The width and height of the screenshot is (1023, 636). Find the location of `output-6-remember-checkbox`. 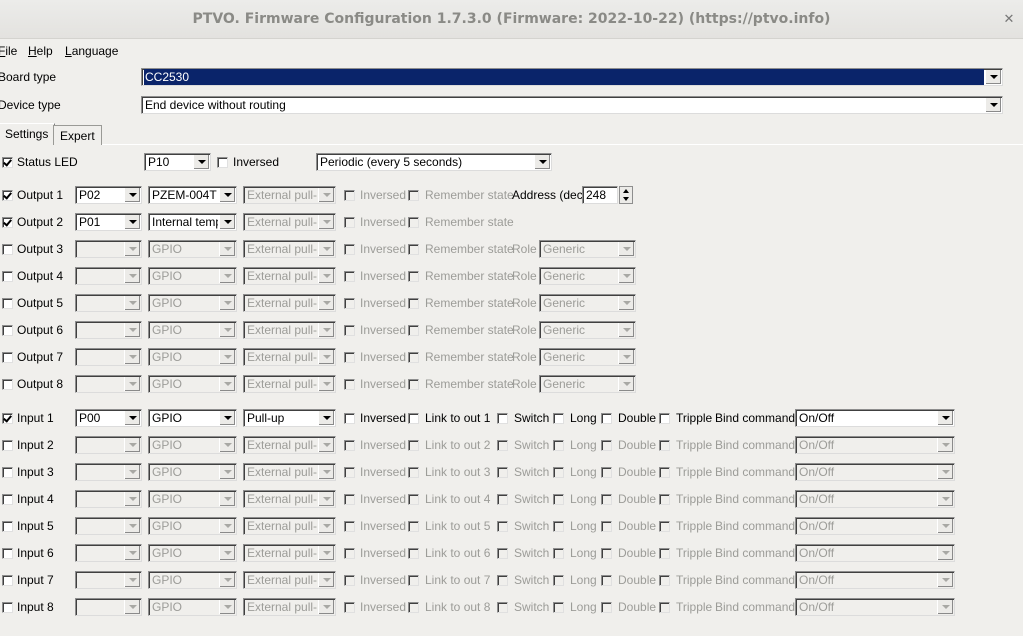

output-6-remember-checkbox is located at coordinates (413, 330).